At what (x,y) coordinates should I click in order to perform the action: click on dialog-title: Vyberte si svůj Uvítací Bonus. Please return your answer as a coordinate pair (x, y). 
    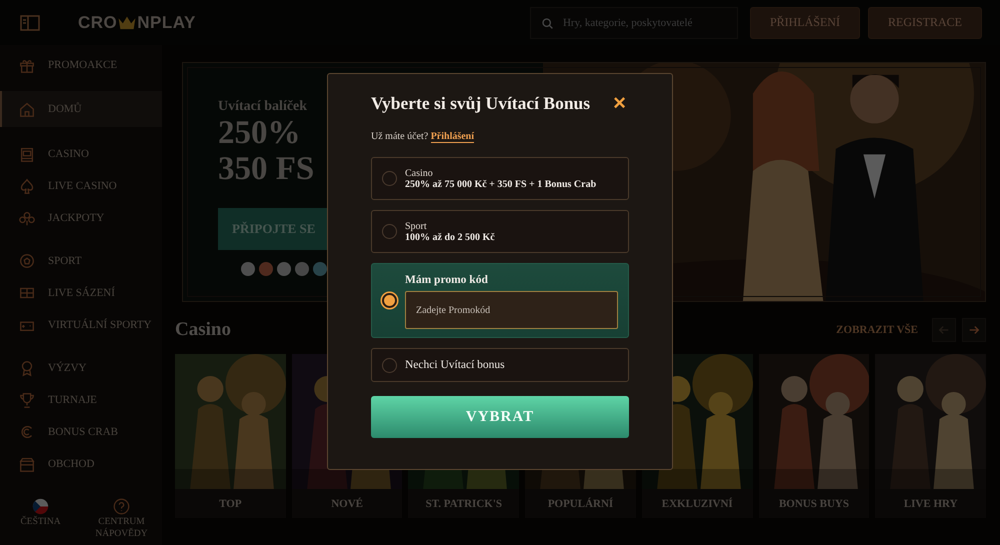
    Looking at the image, I should click on (480, 103).